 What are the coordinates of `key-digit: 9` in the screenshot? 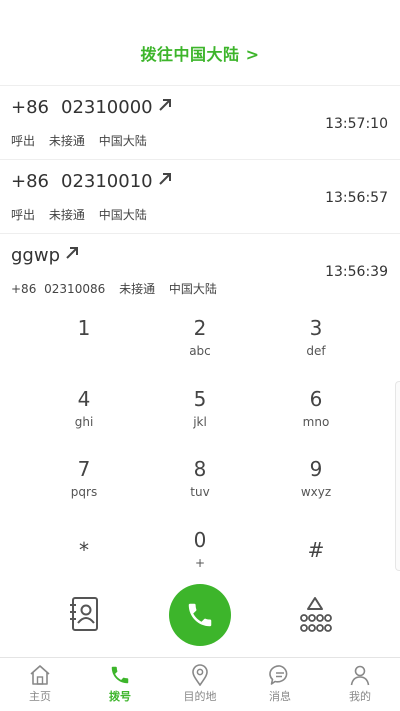 It's located at (316, 469).